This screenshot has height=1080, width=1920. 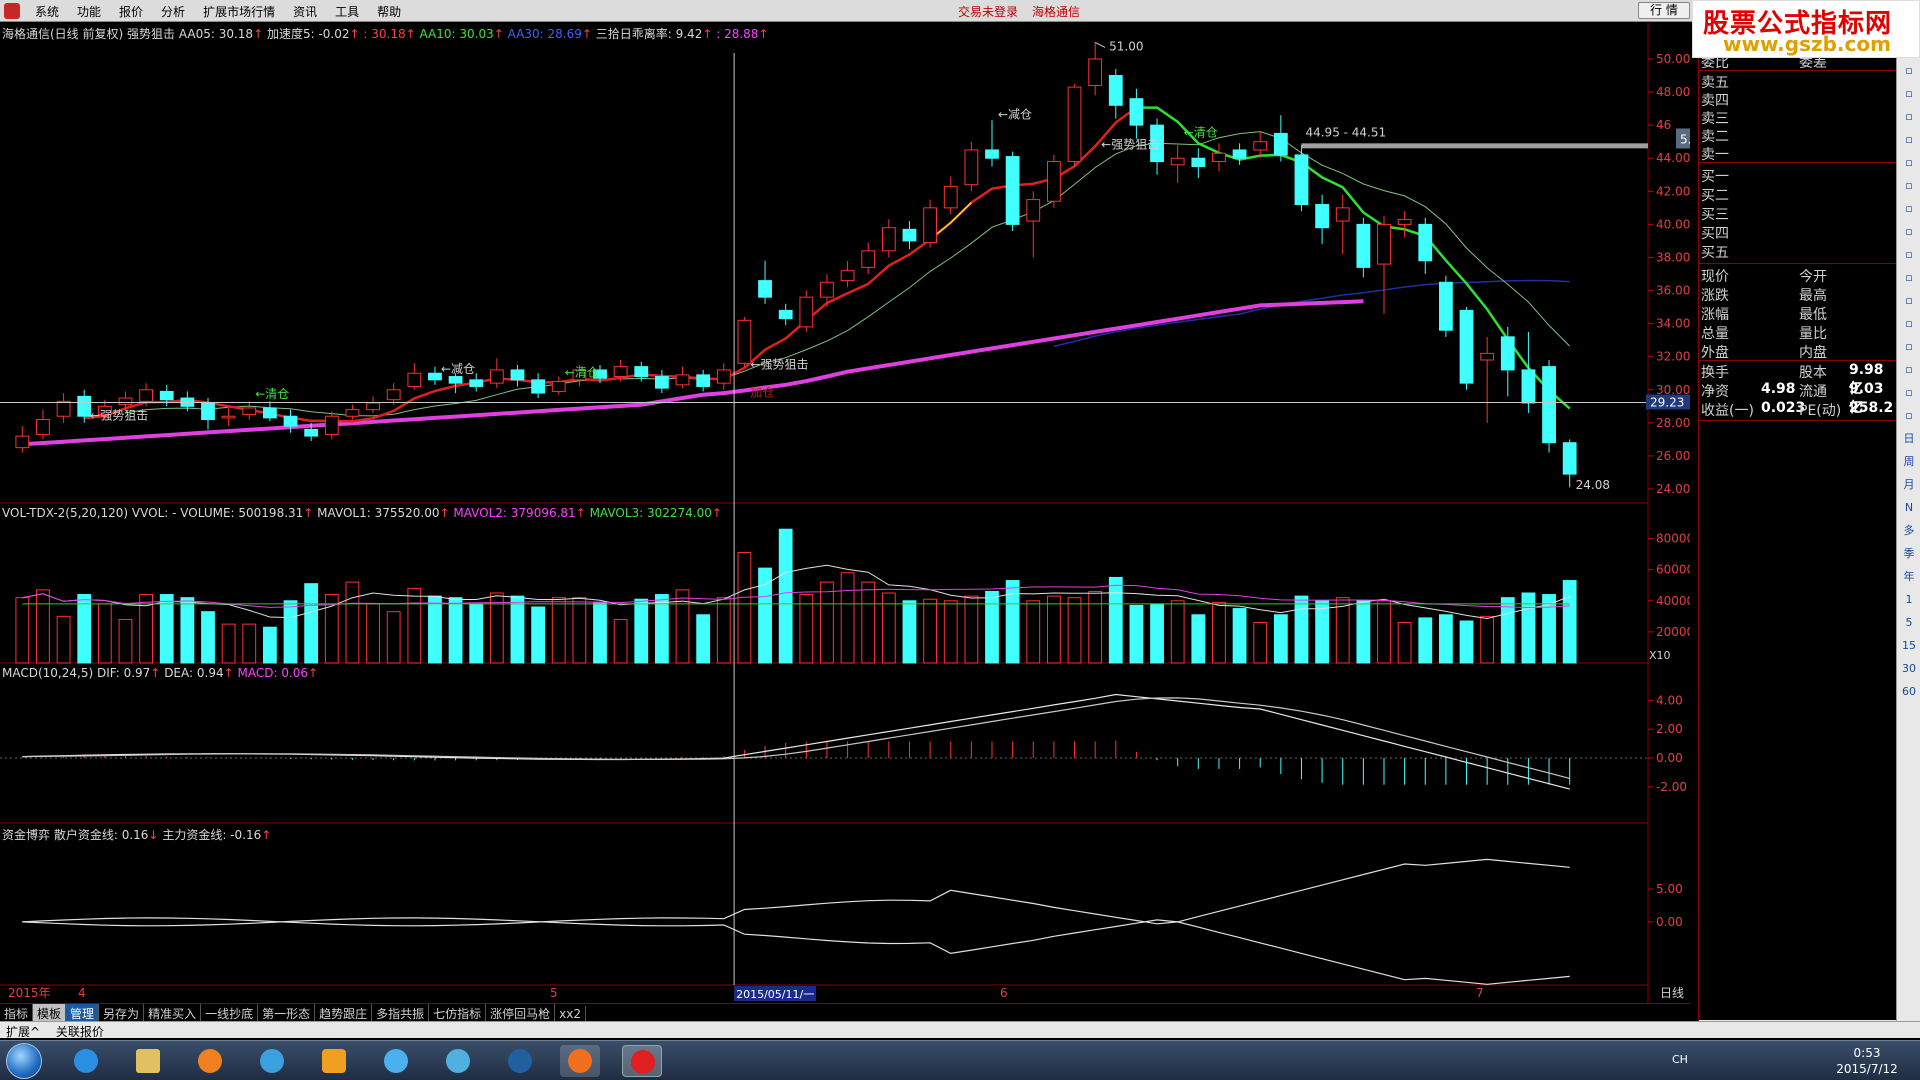 What do you see at coordinates (272, 1061) in the screenshot?
I see `network-icon` at bounding box center [272, 1061].